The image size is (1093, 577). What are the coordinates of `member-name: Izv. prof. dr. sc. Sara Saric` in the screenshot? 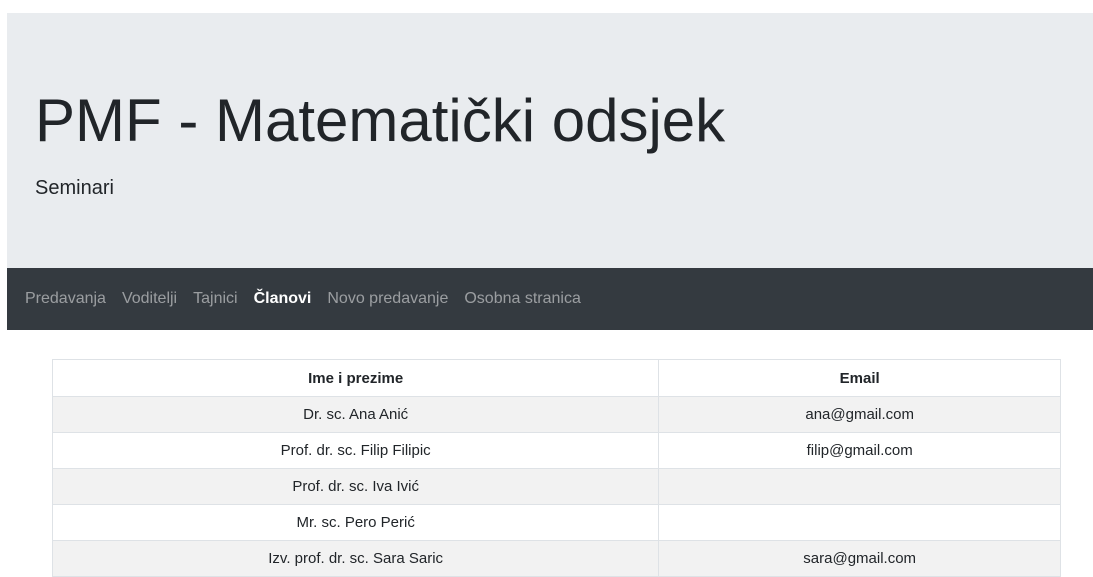 It's located at (355, 558).